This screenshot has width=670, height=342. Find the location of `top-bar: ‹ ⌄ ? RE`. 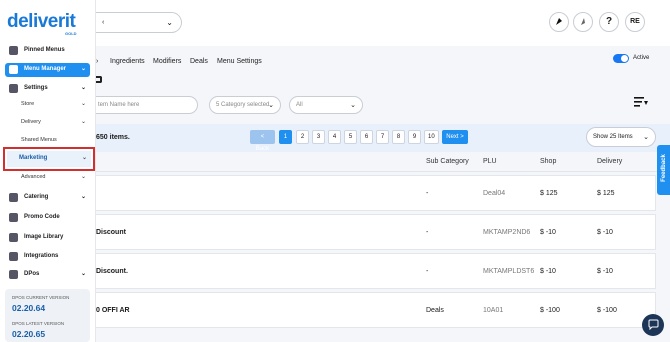

top-bar: ‹ ⌄ ? RE is located at coordinates (383, 23).